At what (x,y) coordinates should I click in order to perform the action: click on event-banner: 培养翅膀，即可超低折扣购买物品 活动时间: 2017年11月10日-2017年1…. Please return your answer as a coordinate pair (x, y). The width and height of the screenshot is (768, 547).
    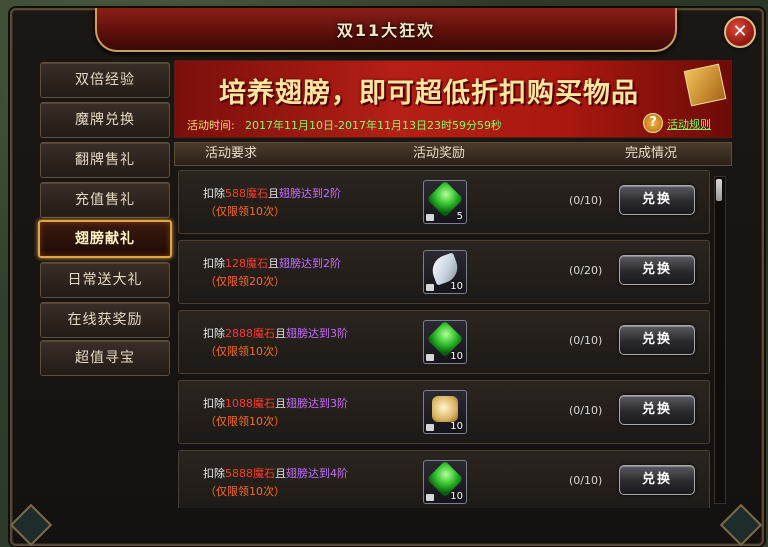
    Looking at the image, I should click on (453, 99).